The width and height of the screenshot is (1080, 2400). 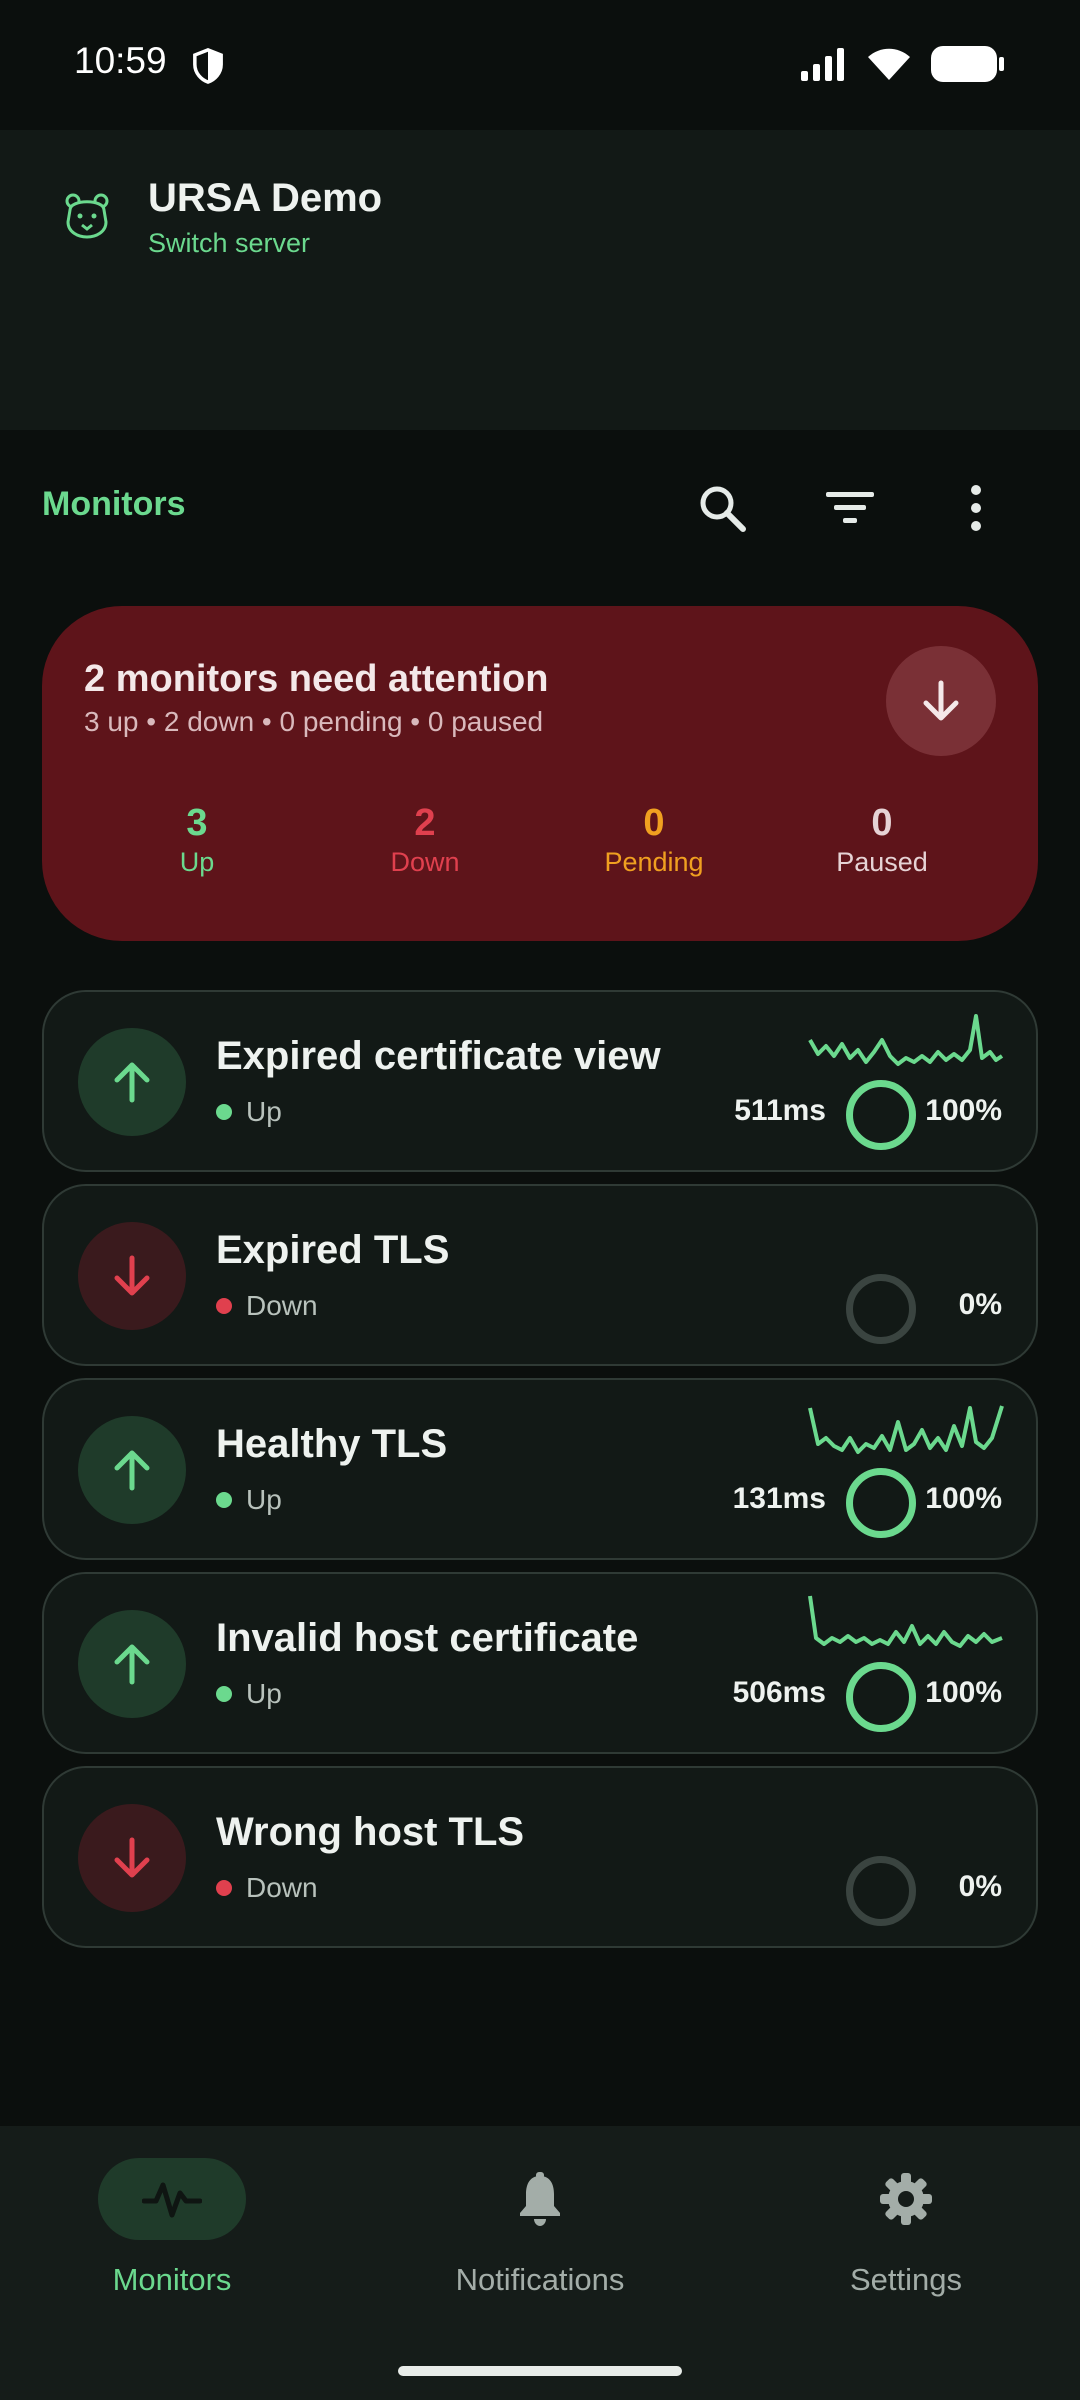 What do you see at coordinates (540, 1081) in the screenshot?
I see `monitor-card: Expired certificate view Up 511ms 100%` at bounding box center [540, 1081].